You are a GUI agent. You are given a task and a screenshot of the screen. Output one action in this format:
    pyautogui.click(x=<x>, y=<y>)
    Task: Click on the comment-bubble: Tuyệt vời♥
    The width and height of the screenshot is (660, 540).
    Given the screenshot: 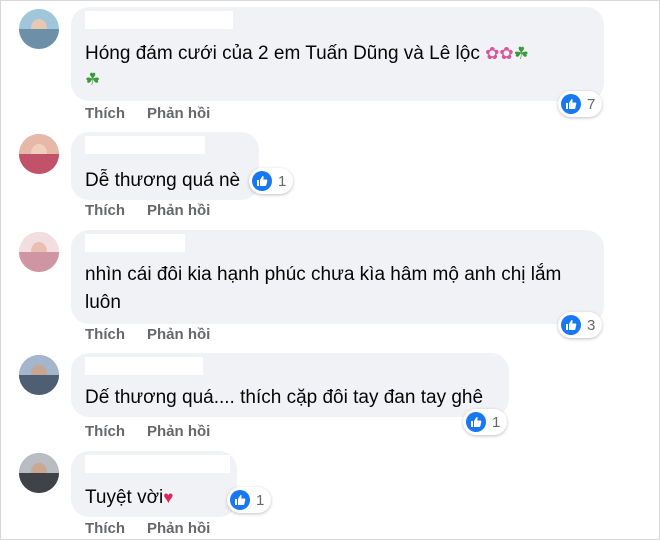 What is the action you would take?
    pyautogui.click(x=154, y=484)
    